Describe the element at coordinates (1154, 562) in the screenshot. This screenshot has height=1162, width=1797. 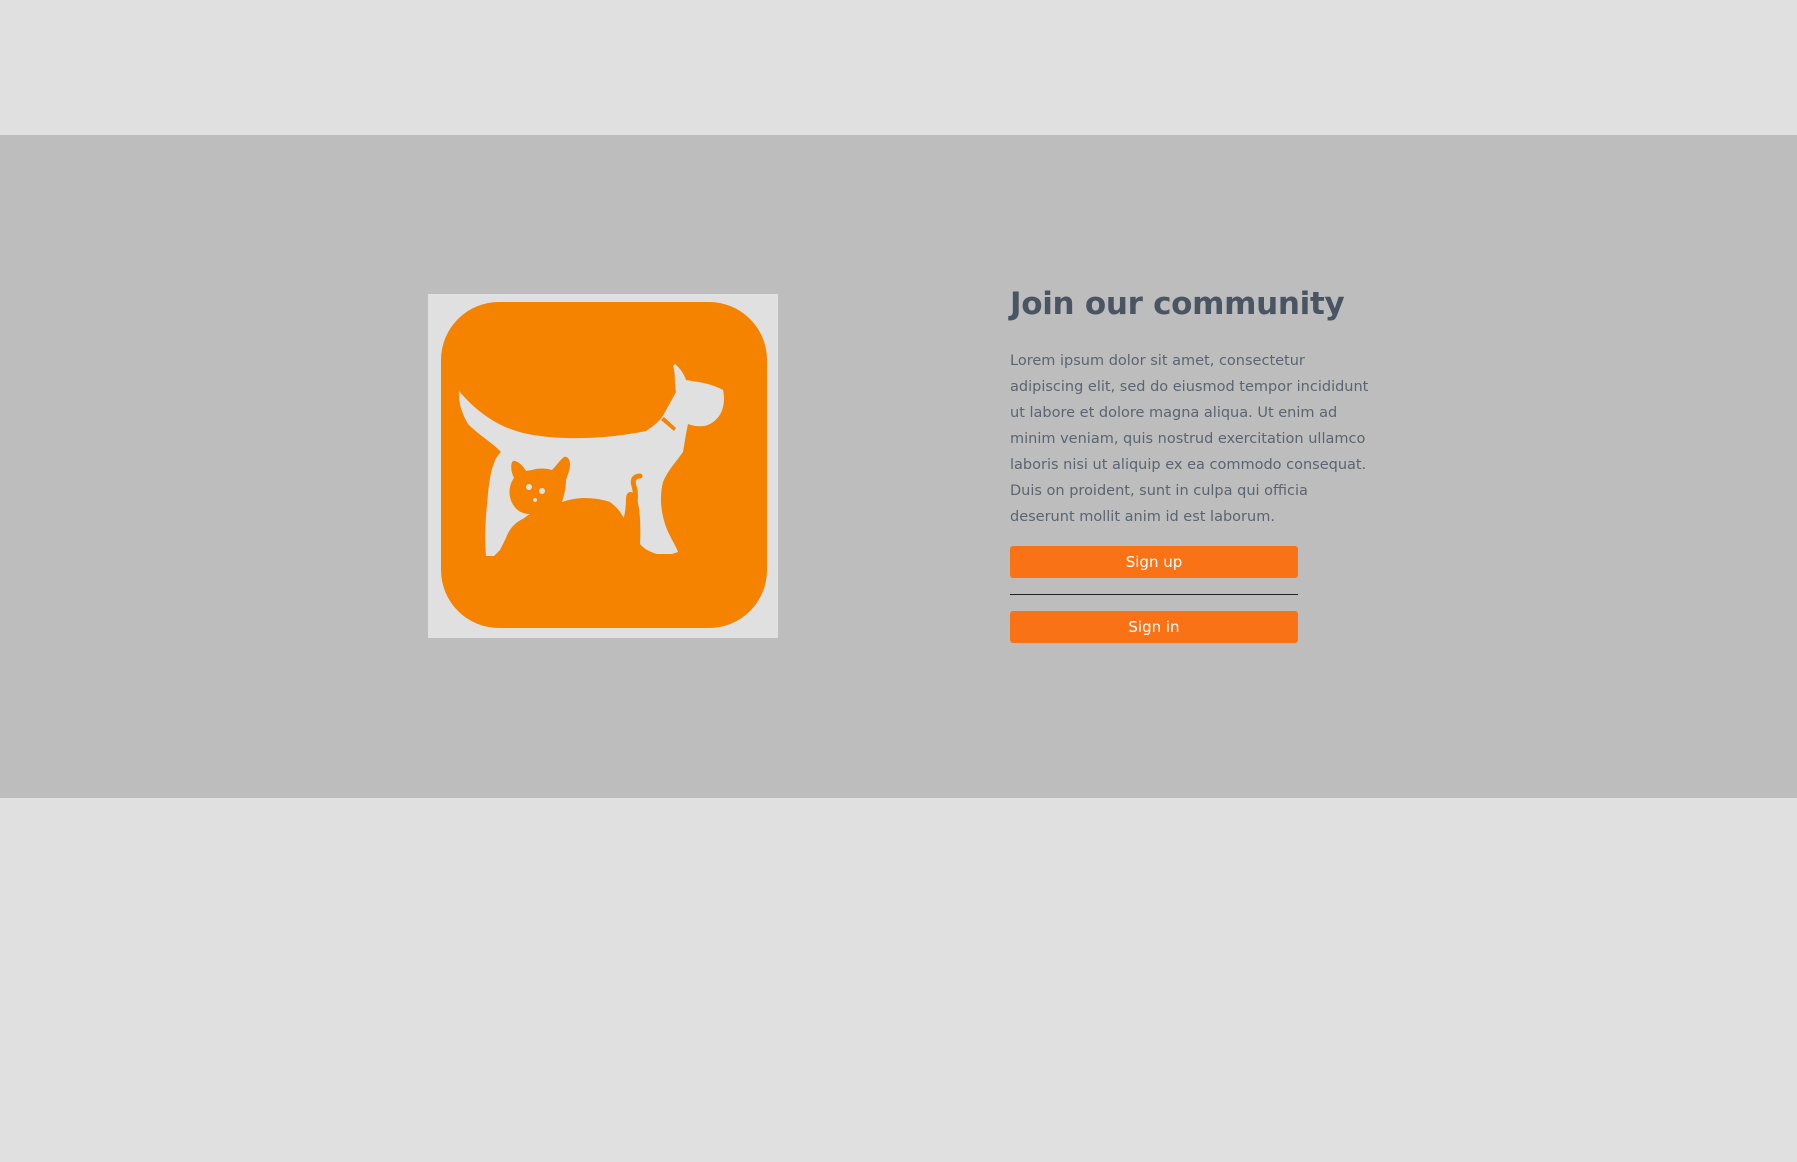
I see `sign-up-button: Sign up` at that location.